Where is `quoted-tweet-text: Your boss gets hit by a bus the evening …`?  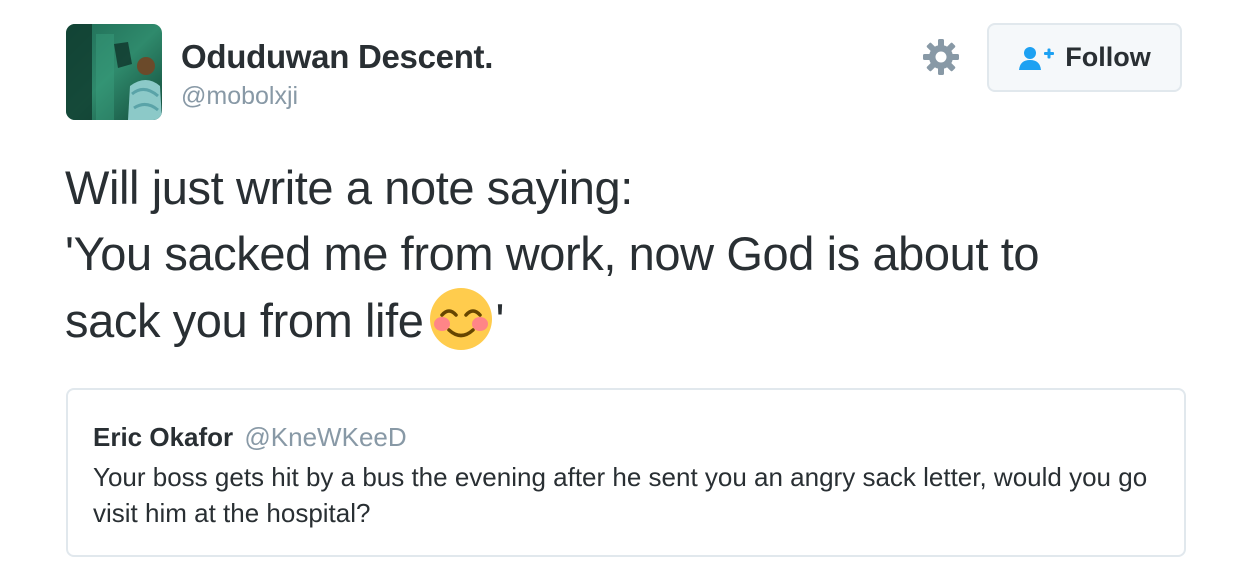
quoted-tweet-text: Your boss gets hit by a bus the evening … is located at coordinates (620, 495).